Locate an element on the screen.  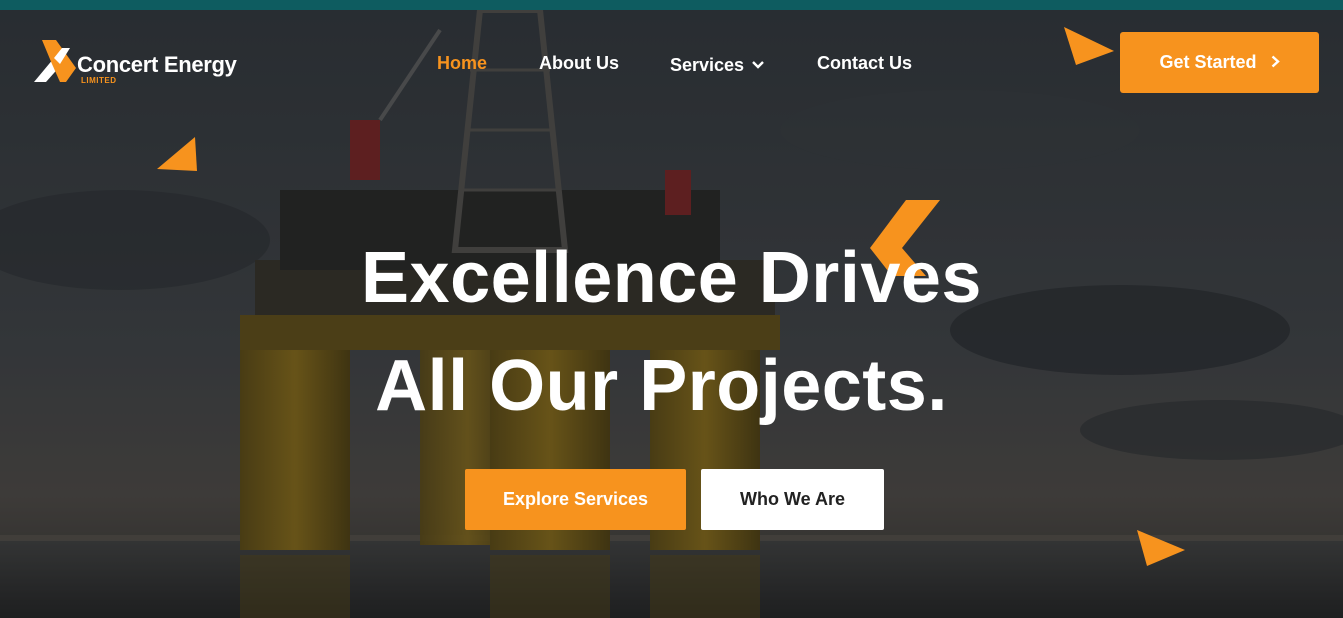
explore-services-button: Explore Services is located at coordinates (575, 499).